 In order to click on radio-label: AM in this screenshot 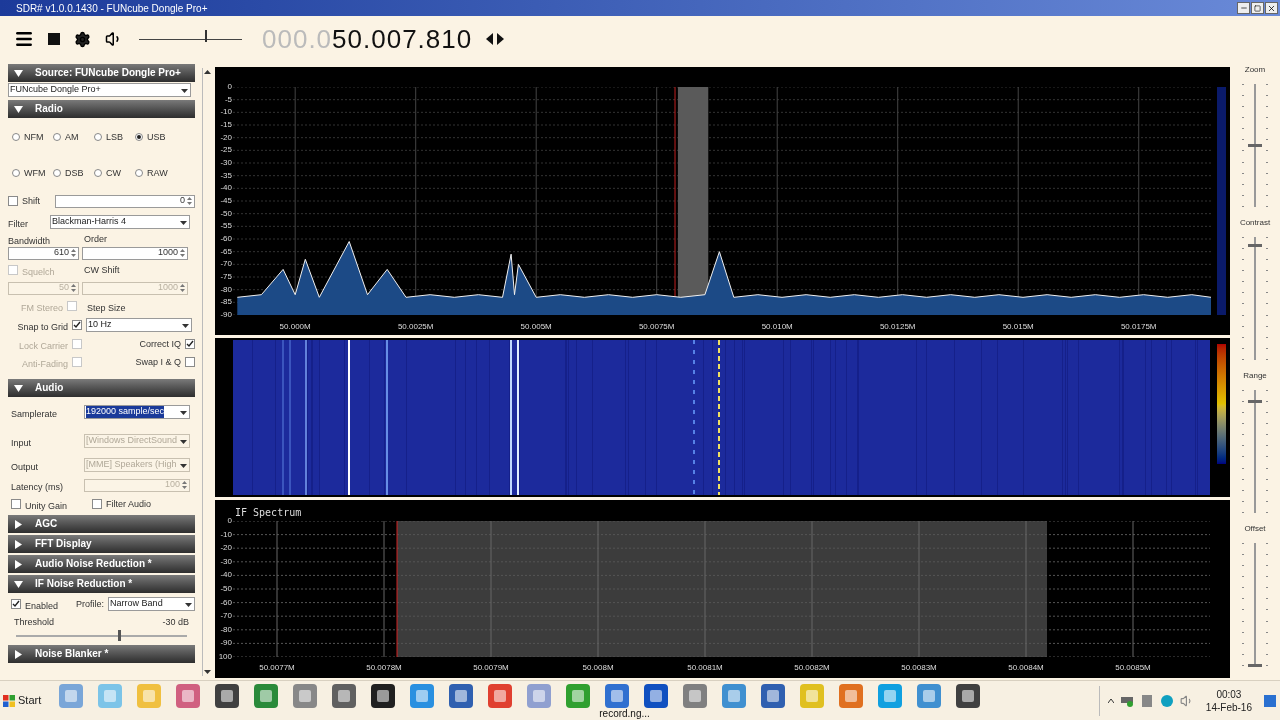, I will do `click(72, 137)`.